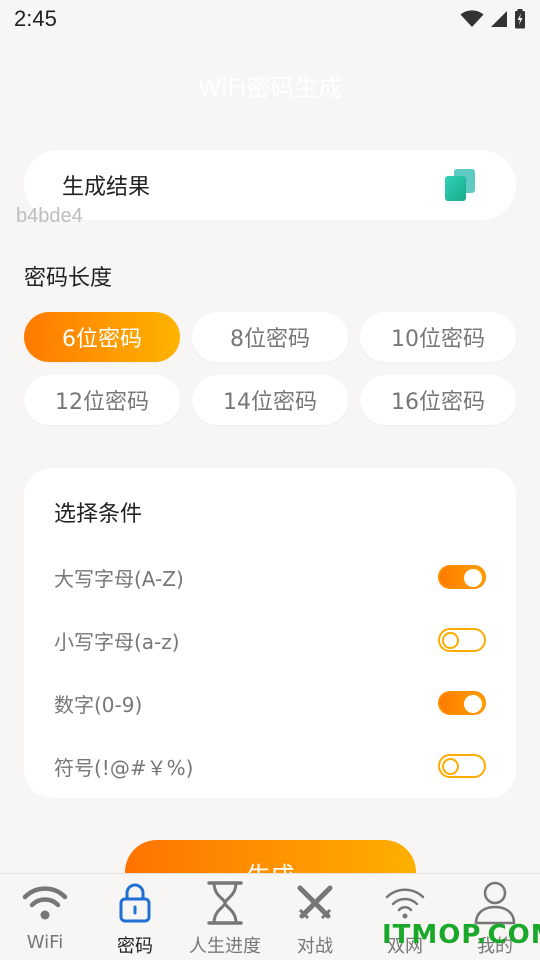 The width and height of the screenshot is (540, 960). I want to click on hourglass-icon, so click(225, 903).